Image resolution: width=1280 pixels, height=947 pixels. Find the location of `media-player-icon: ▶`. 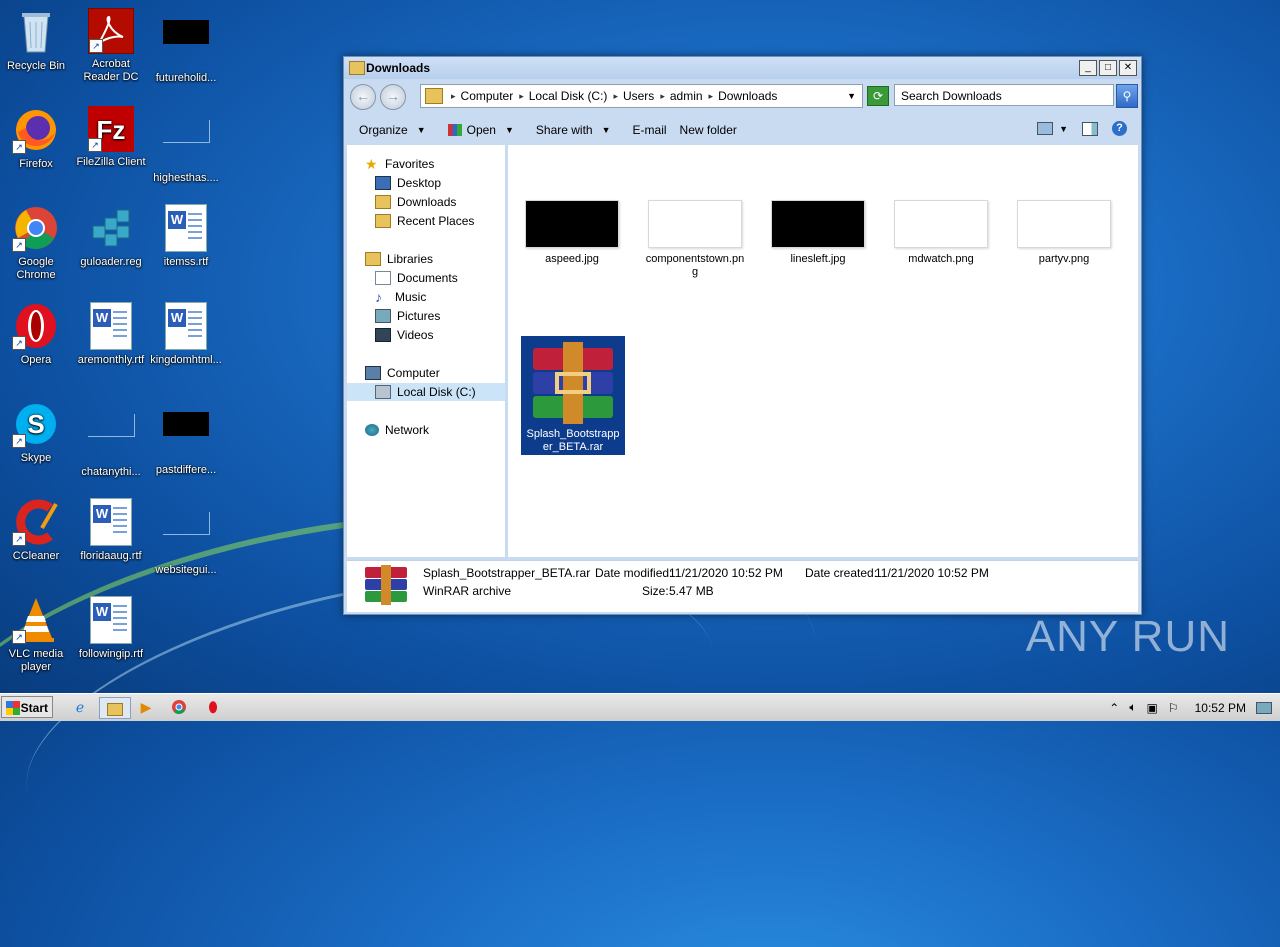

media-player-icon: ▶ is located at coordinates (146, 707).